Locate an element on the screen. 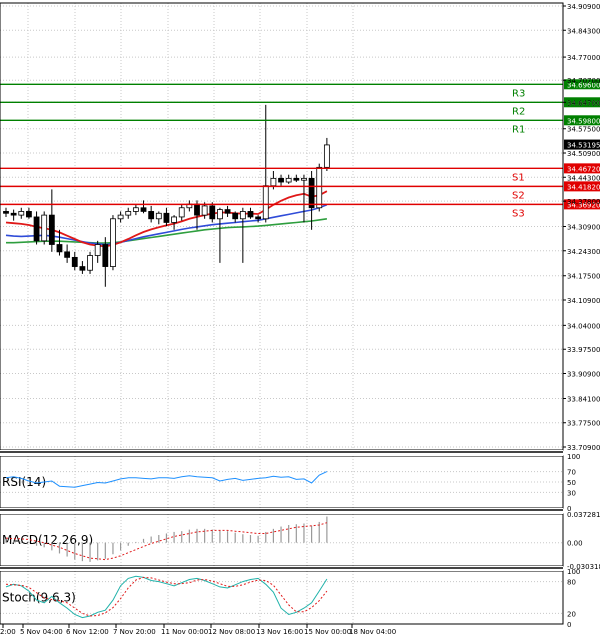 This screenshot has width=600, height=638. panel-tick-label: 50 is located at coordinates (571, 483).